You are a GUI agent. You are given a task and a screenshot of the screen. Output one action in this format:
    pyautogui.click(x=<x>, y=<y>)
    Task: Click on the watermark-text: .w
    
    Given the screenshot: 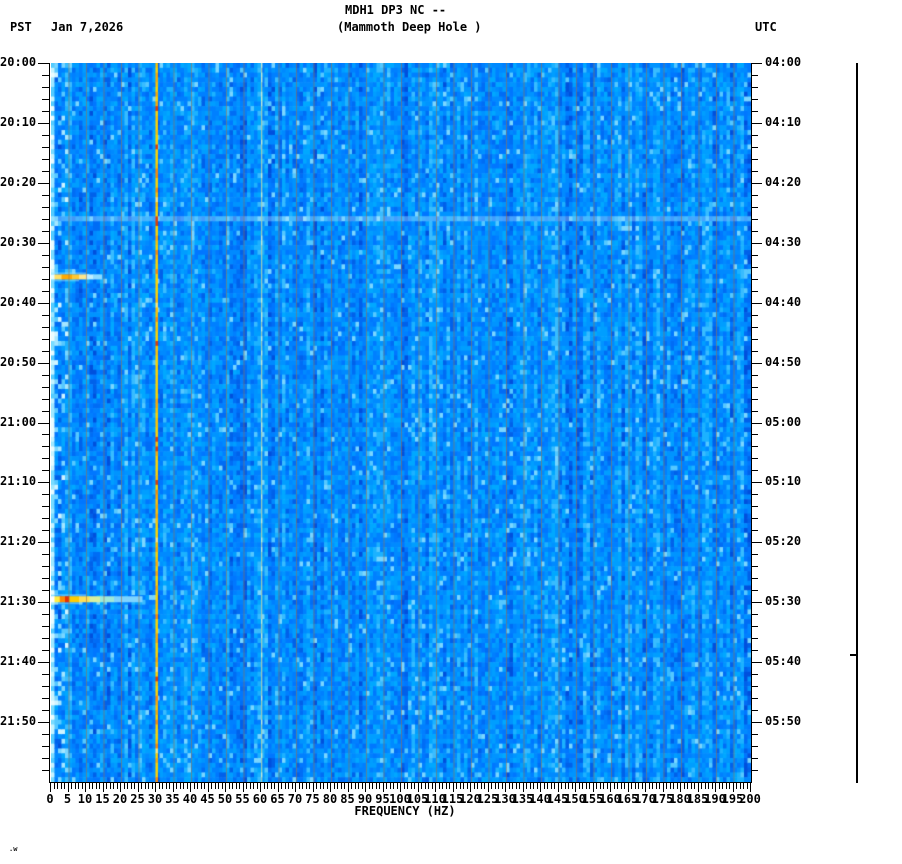 What is the action you would take?
    pyautogui.click(x=13, y=849)
    